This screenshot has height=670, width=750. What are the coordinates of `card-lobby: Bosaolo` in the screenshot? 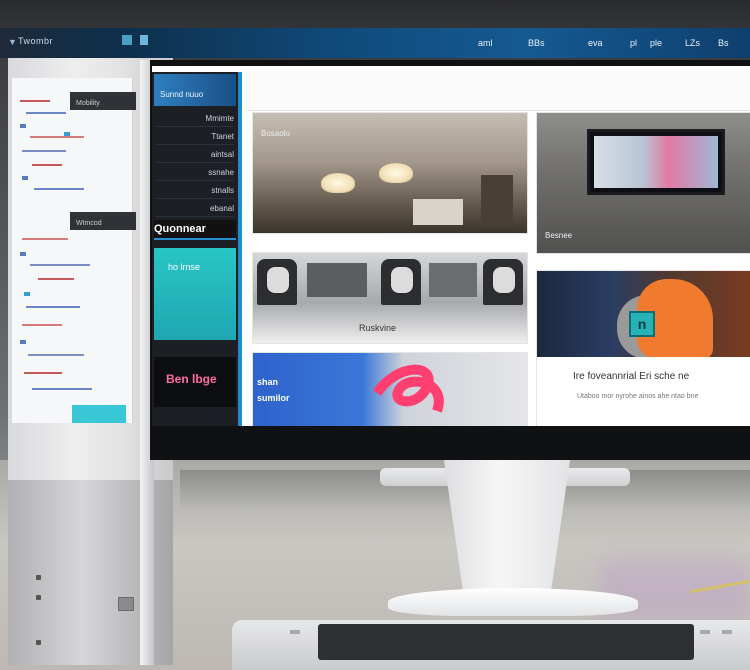 It's located at (390, 173).